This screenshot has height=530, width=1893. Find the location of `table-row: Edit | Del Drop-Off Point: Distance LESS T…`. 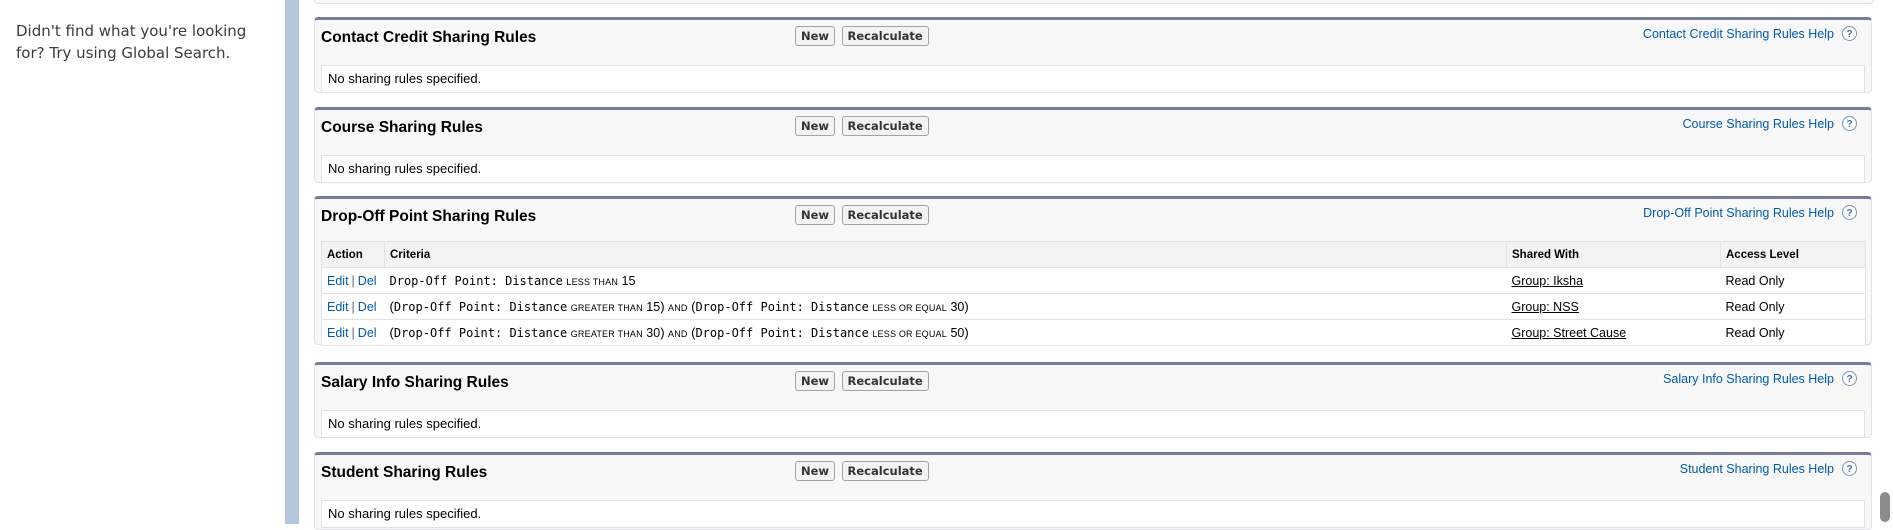

table-row: Edit | Del Drop-Off Point: Distance LESS T… is located at coordinates (1093, 280).